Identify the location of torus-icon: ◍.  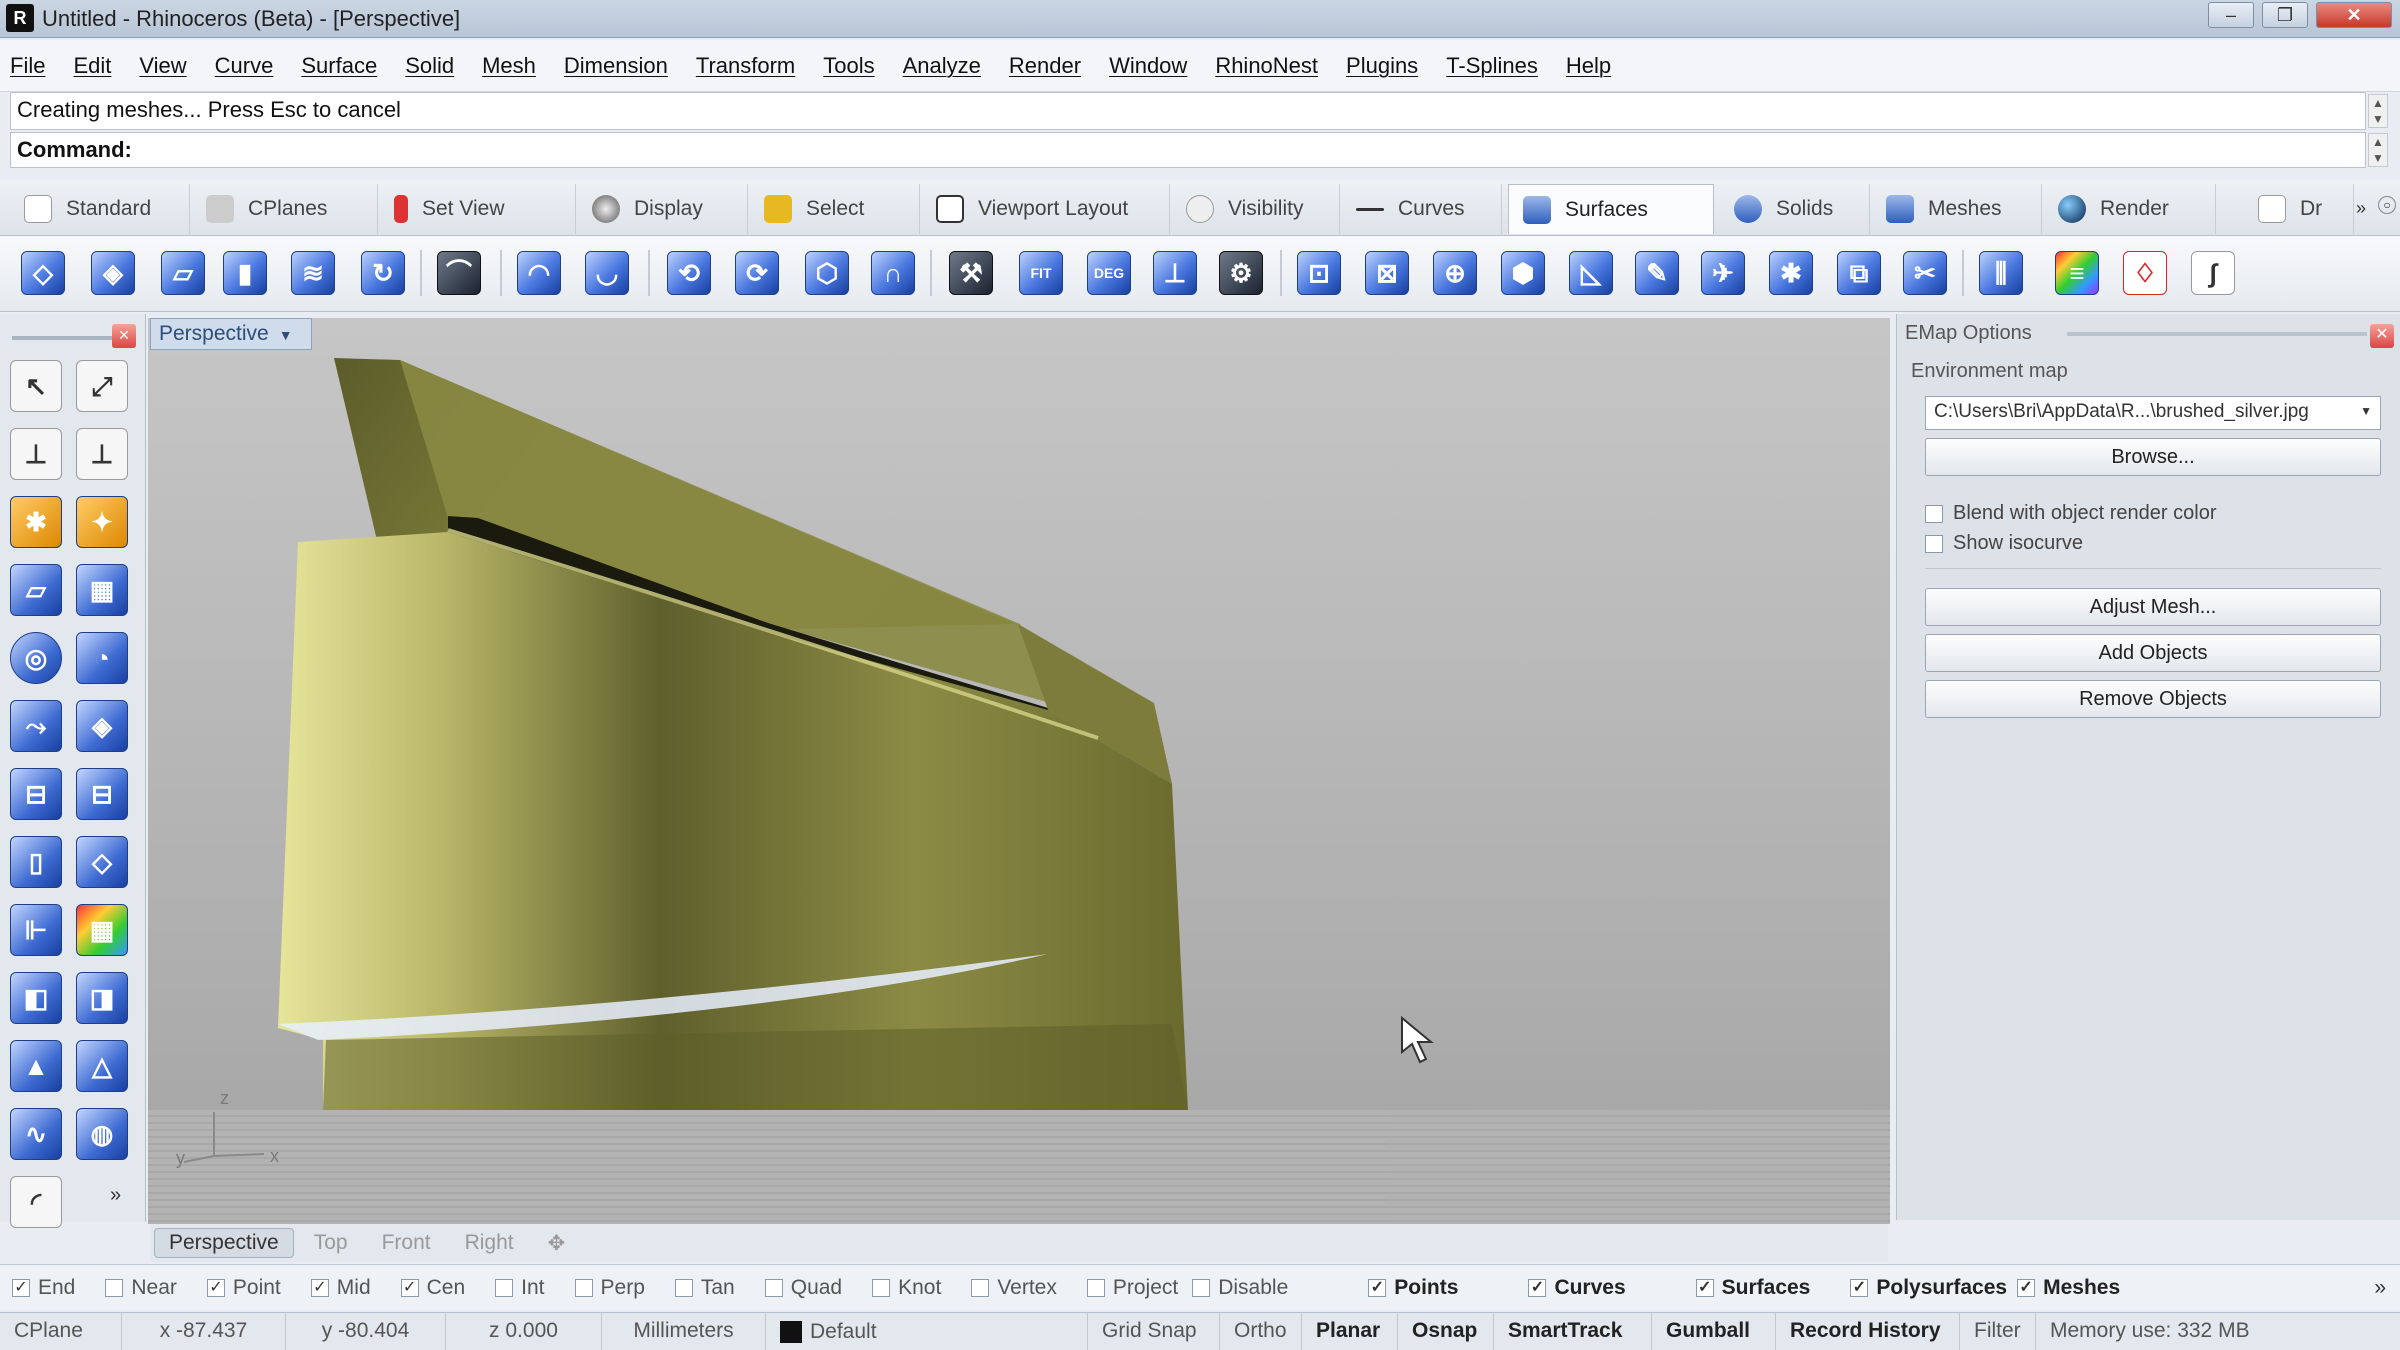
(102, 1134).